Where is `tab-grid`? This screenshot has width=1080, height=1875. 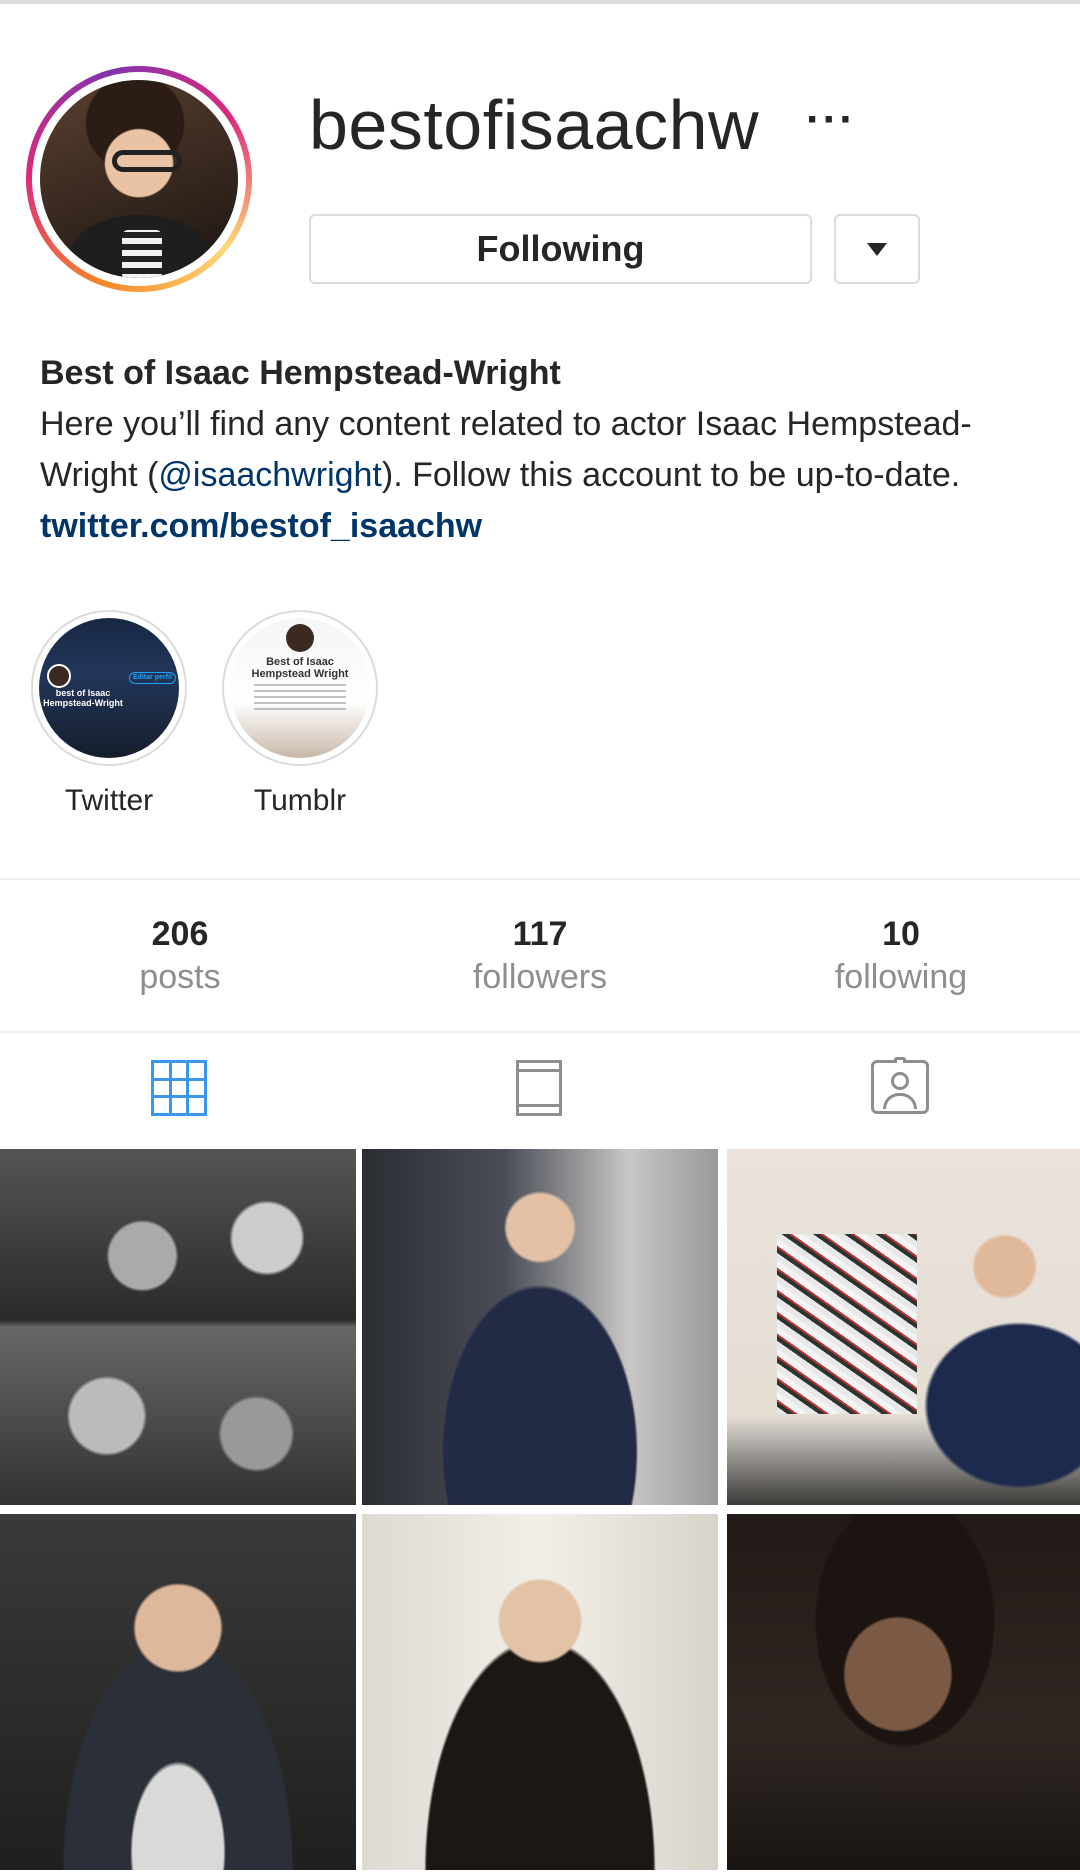
tab-grid is located at coordinates (183, 1089).